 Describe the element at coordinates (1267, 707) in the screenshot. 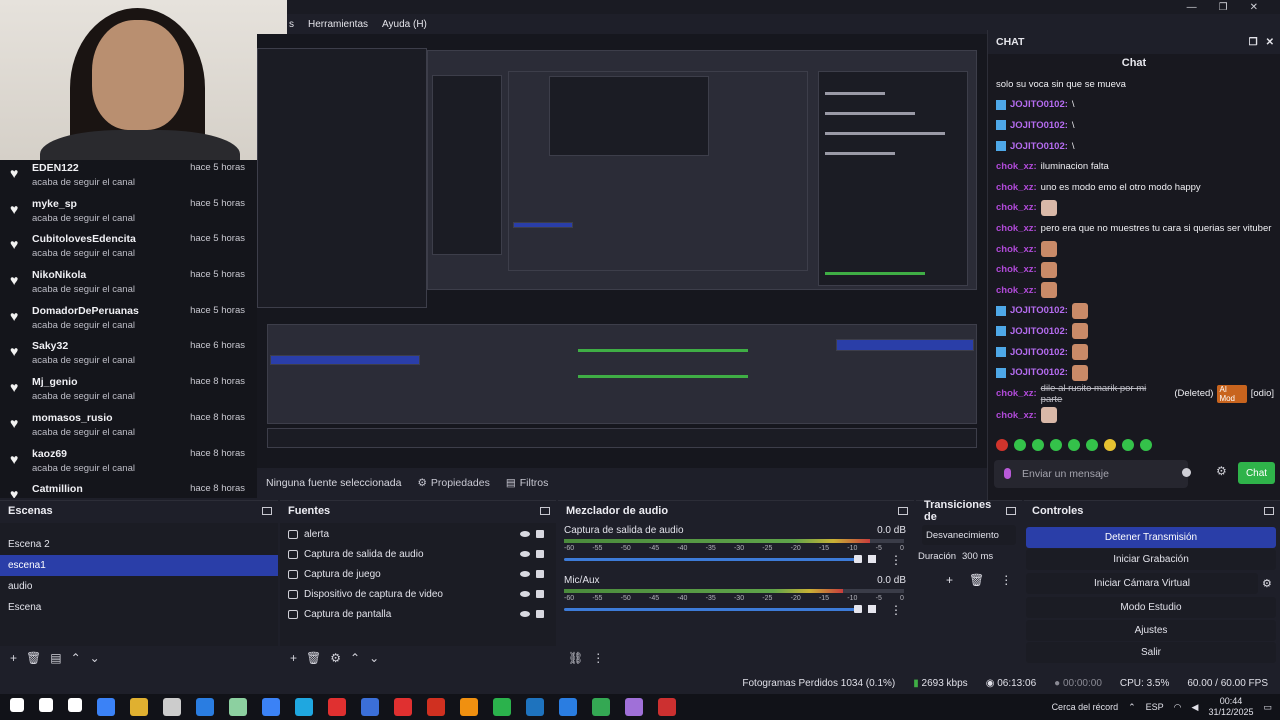

I see `notifications-icon: ▭` at that location.